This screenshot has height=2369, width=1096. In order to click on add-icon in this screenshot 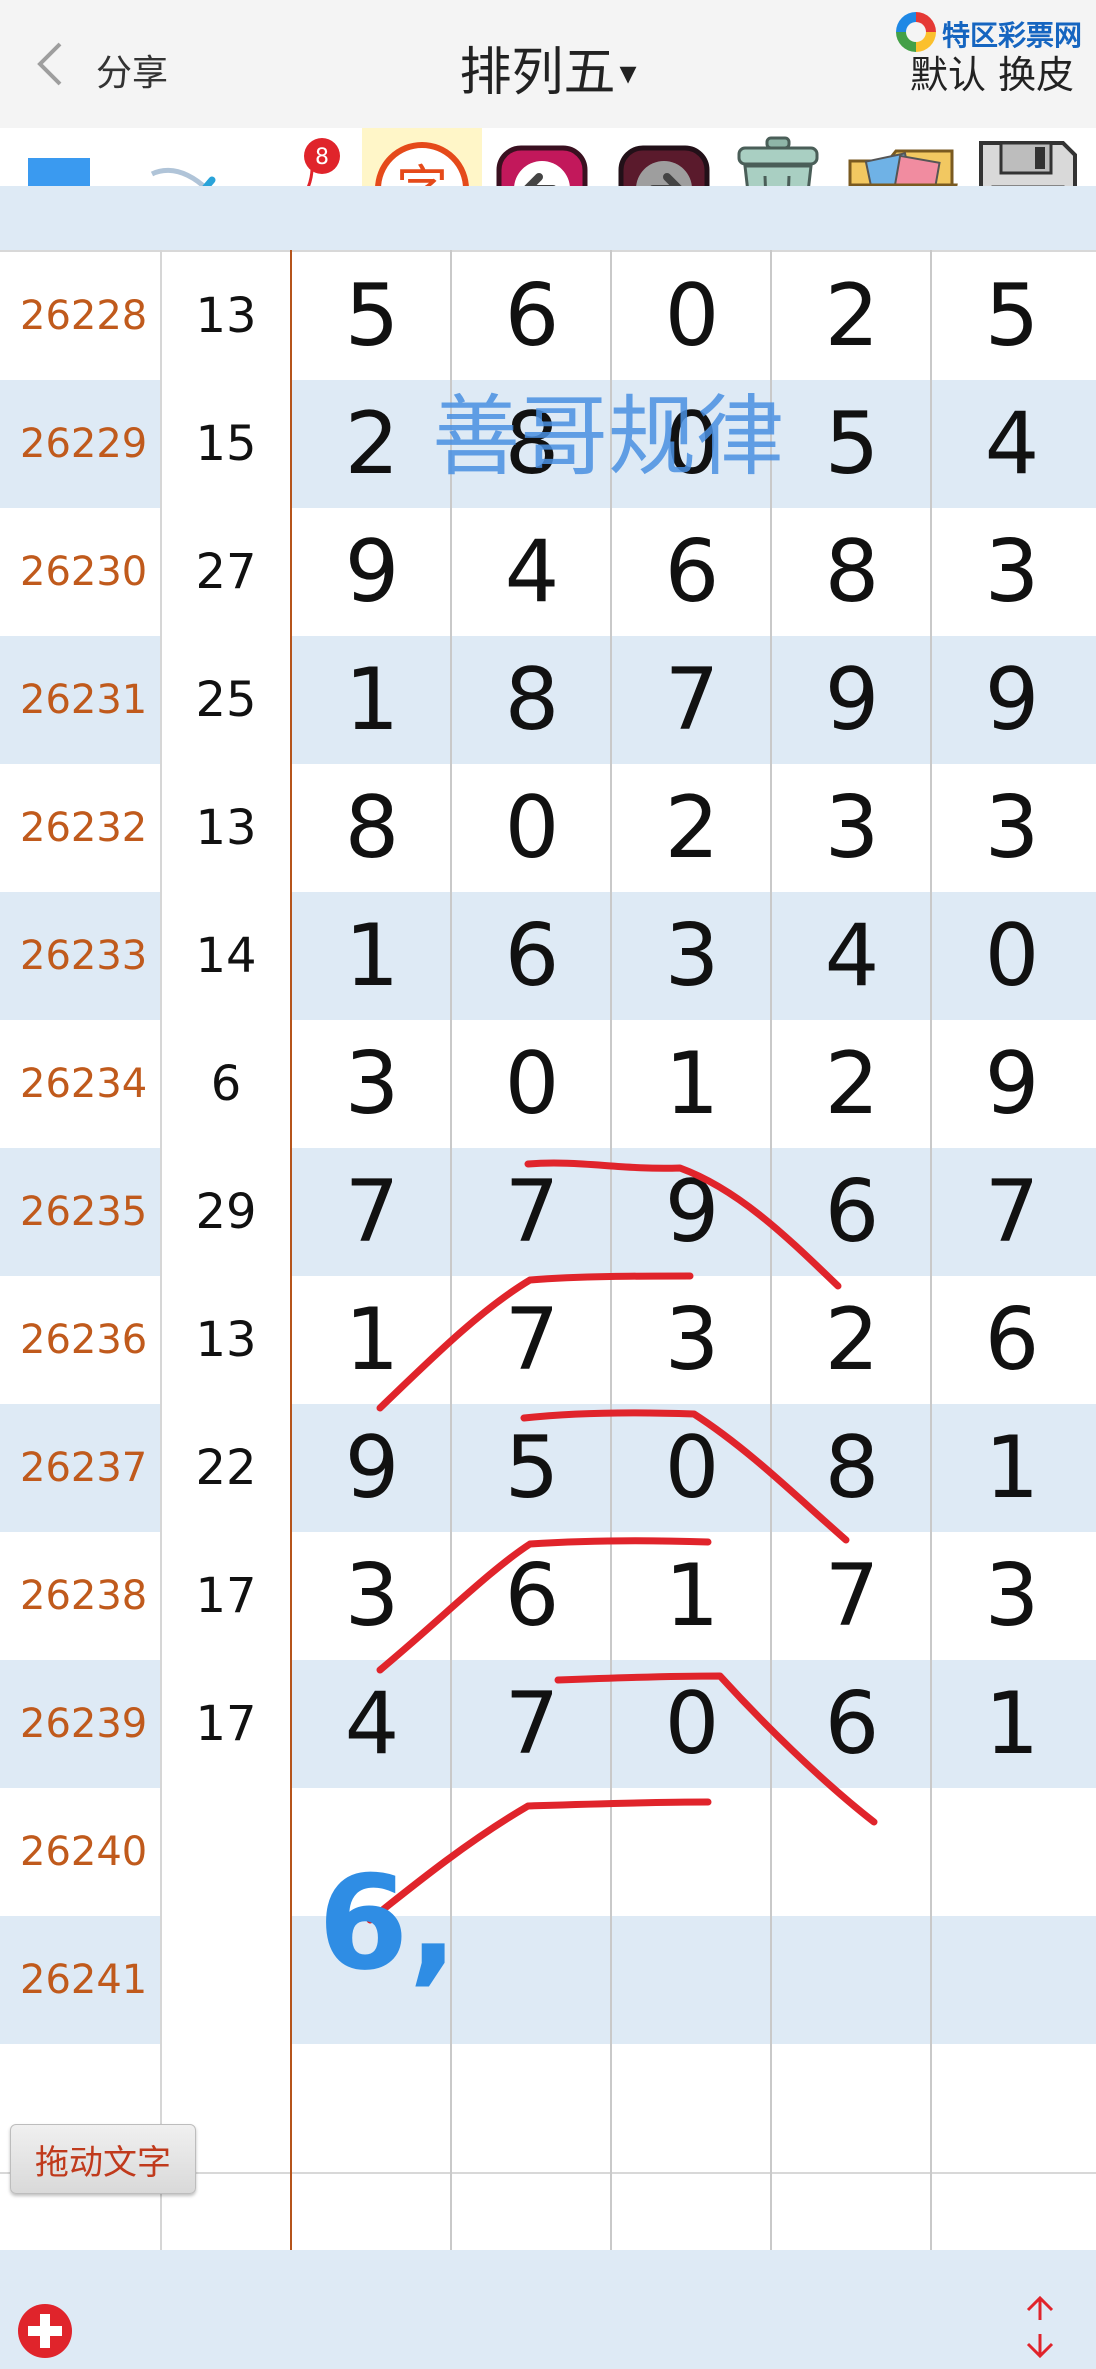, I will do `click(45, 2331)`.